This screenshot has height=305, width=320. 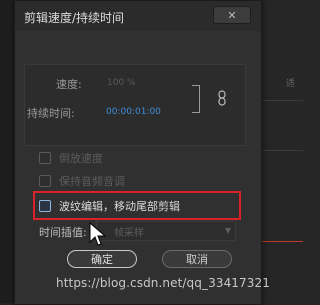 What do you see at coordinates (133, 112) in the screenshot?
I see `duration-field: 00:00:01:00` at bounding box center [133, 112].